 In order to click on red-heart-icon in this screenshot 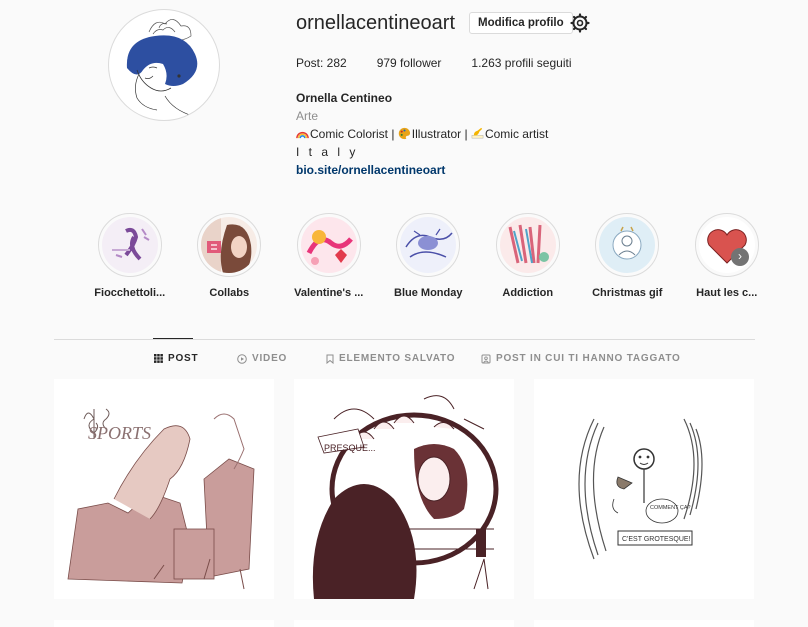, I will do `click(726, 245)`.